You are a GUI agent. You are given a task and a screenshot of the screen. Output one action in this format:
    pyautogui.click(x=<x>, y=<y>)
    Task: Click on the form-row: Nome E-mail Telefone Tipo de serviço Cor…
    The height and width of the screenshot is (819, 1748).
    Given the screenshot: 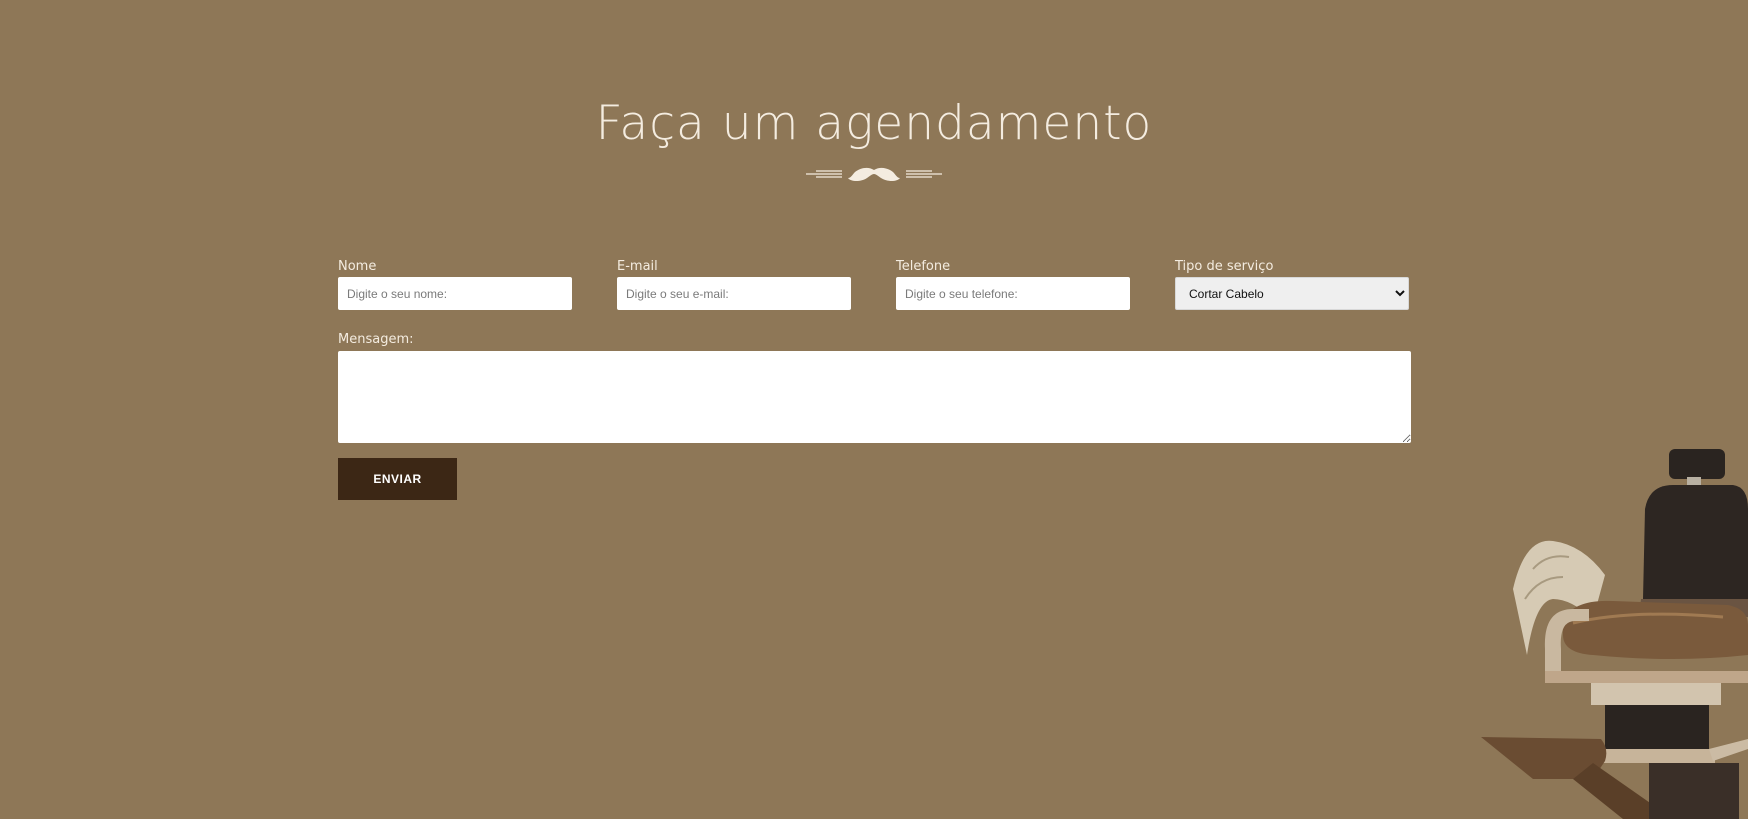 What is the action you would take?
    pyautogui.click(x=874, y=283)
    